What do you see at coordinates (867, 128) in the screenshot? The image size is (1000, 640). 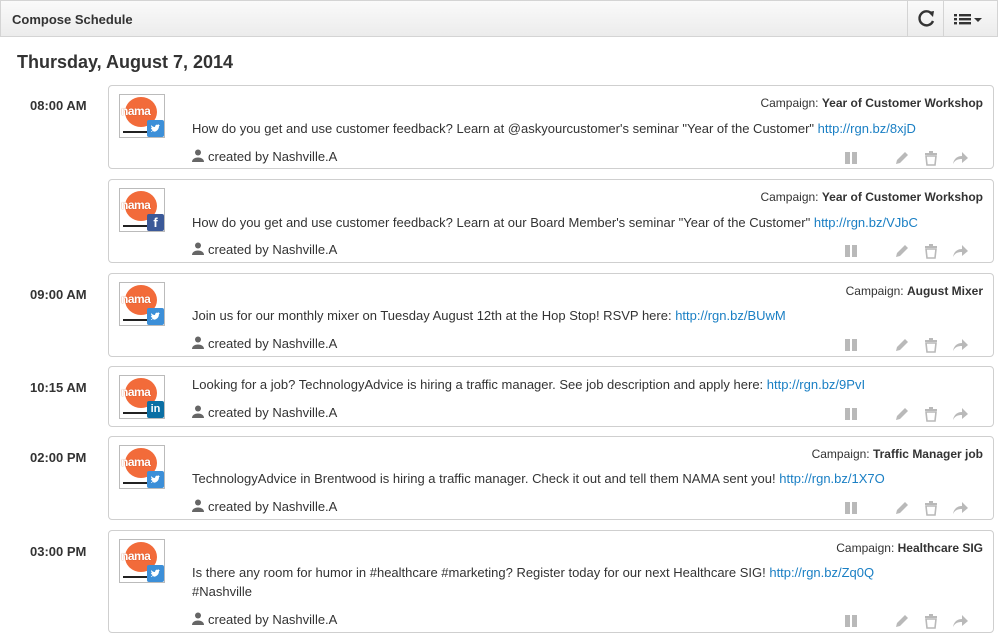 I see `post-link: http://rgn.bz/8xjD` at bounding box center [867, 128].